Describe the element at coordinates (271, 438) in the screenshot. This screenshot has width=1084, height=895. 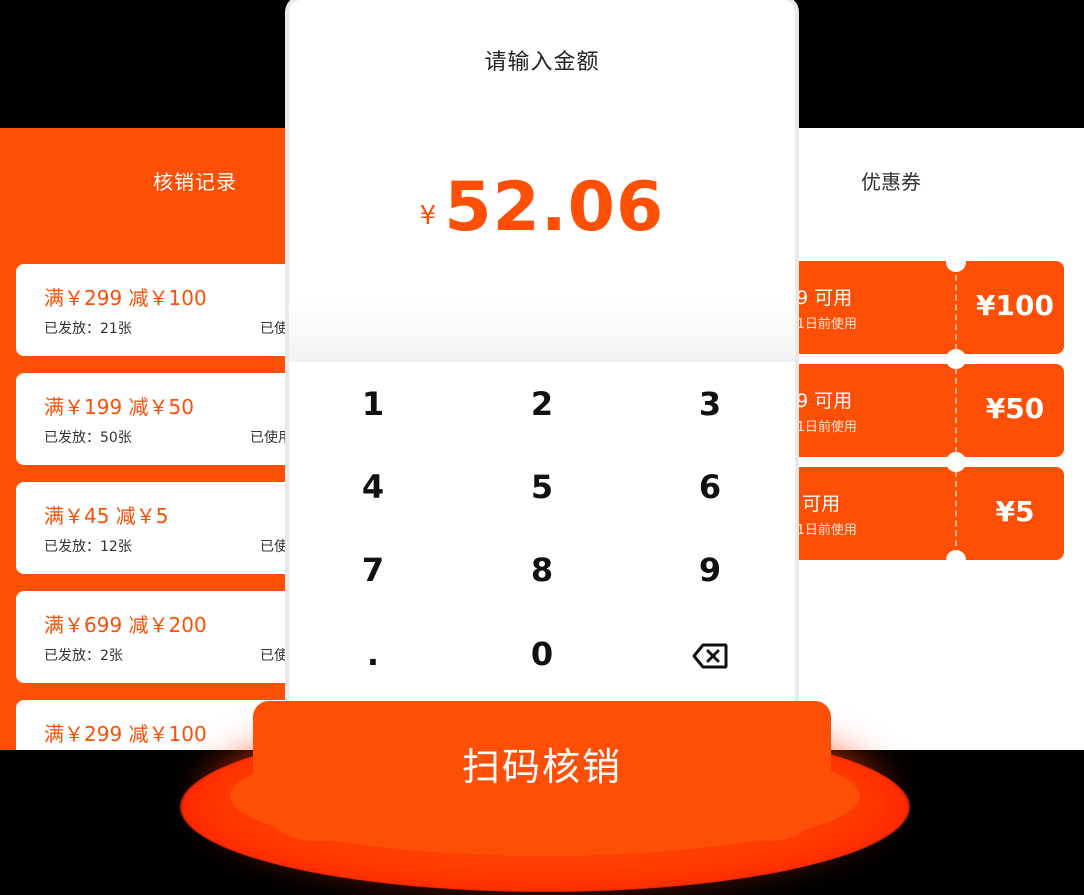
I see `record-used: 已使用` at that location.